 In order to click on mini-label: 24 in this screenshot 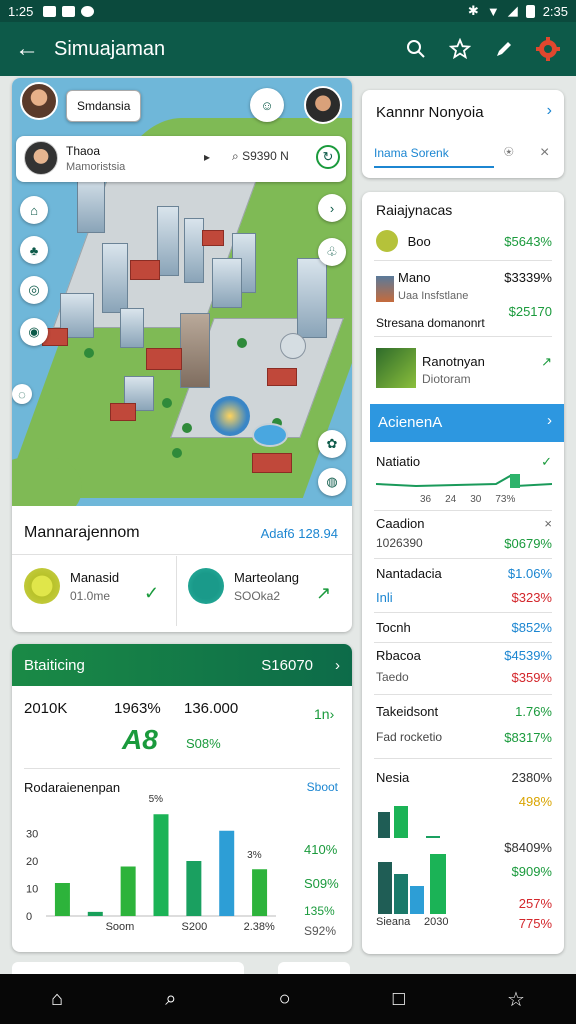, I will do `click(451, 499)`.